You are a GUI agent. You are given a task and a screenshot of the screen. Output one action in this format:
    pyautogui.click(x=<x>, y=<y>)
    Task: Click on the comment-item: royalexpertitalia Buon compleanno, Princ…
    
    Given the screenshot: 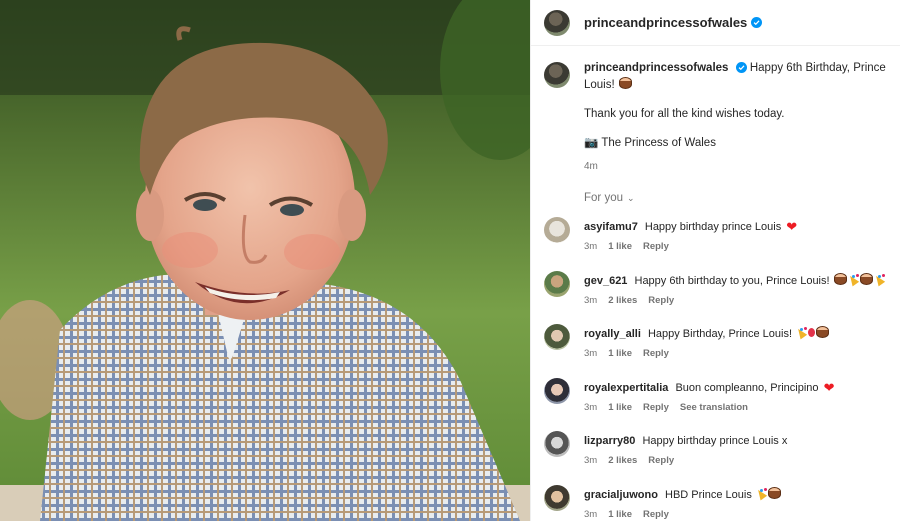 What is the action you would take?
    pyautogui.click(x=715, y=398)
    